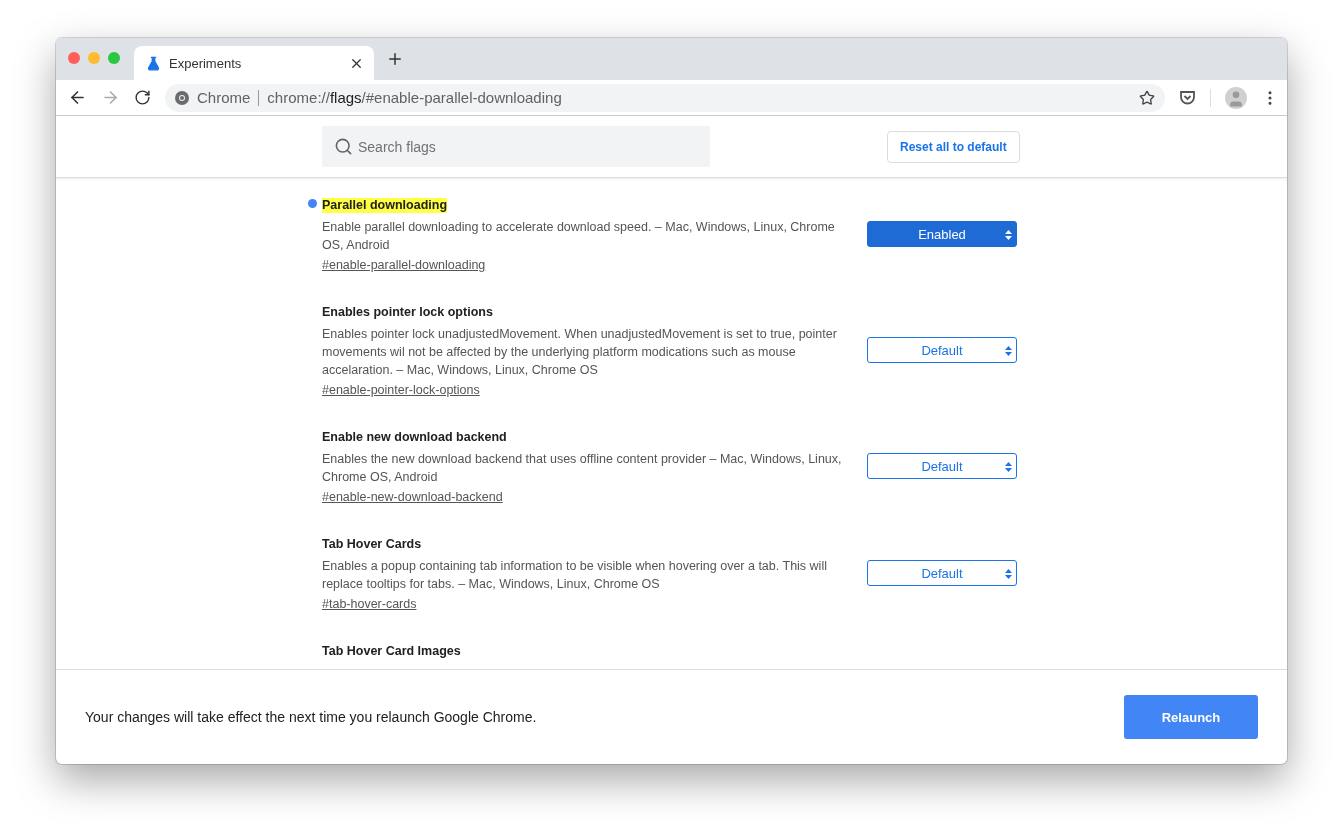 The height and width of the screenshot is (838, 1343). I want to click on search-icon, so click(343, 146).